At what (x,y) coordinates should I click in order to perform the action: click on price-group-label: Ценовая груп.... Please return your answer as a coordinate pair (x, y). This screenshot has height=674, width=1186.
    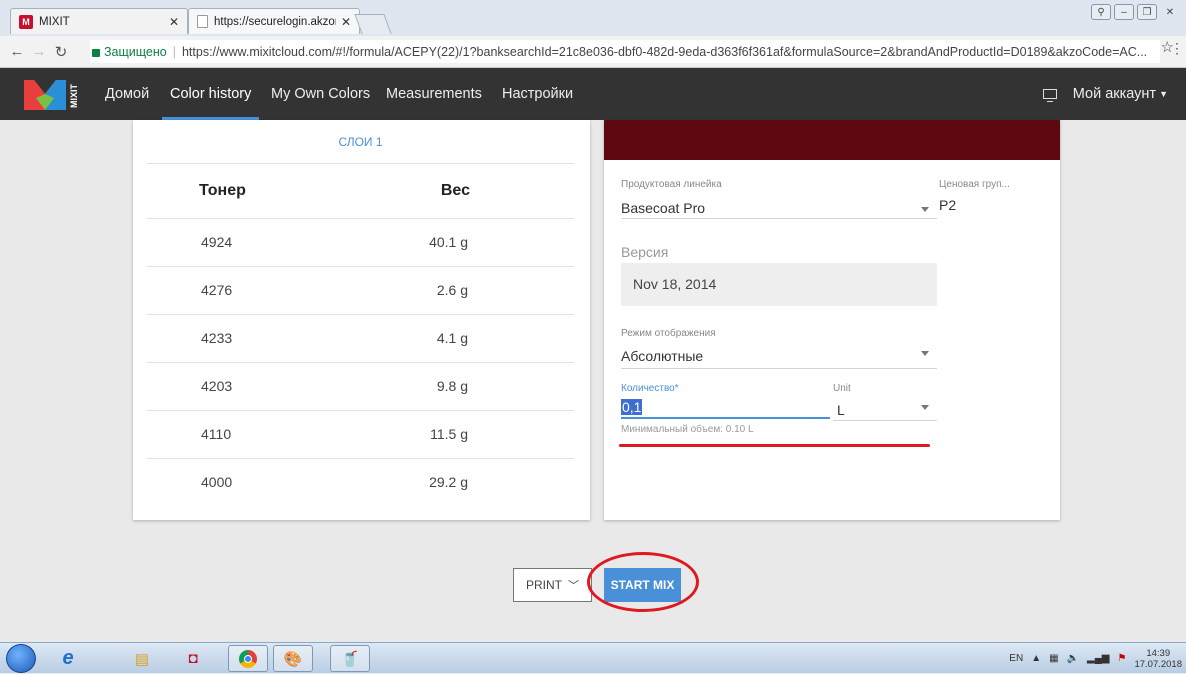
    Looking at the image, I should click on (974, 184).